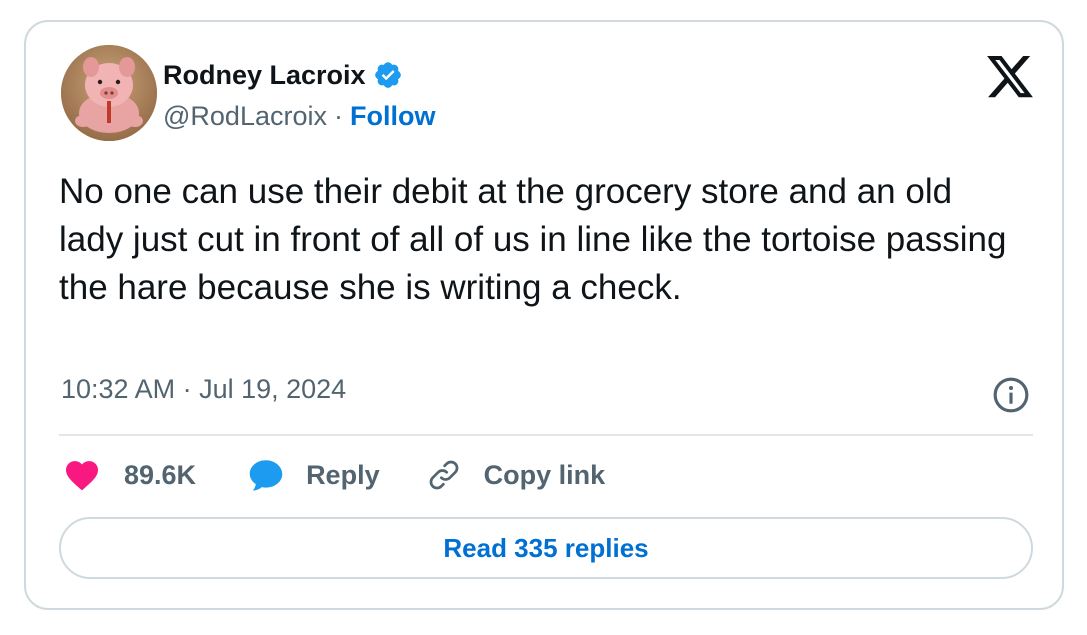  I want to click on heart-icon, so click(82, 475).